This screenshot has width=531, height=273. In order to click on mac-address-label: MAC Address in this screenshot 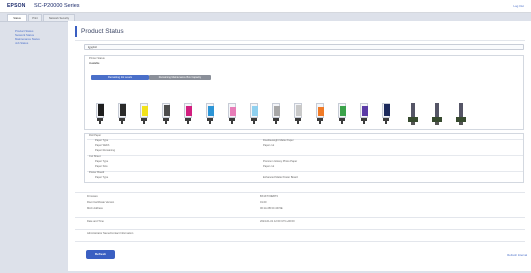, I will do `click(95, 208)`.